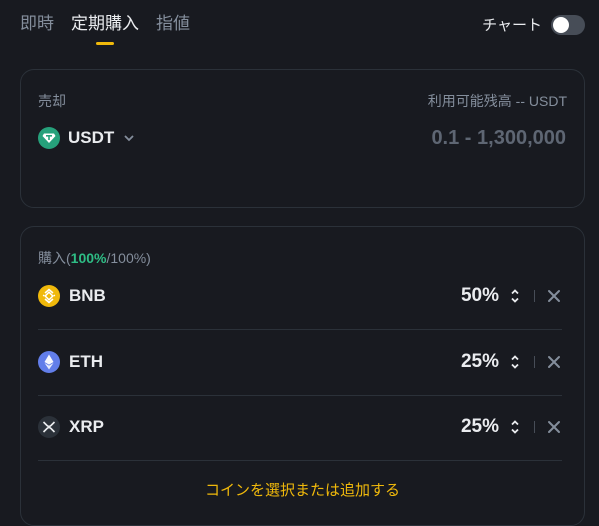  What do you see at coordinates (49, 138) in the screenshot?
I see `usdt-icon` at bounding box center [49, 138].